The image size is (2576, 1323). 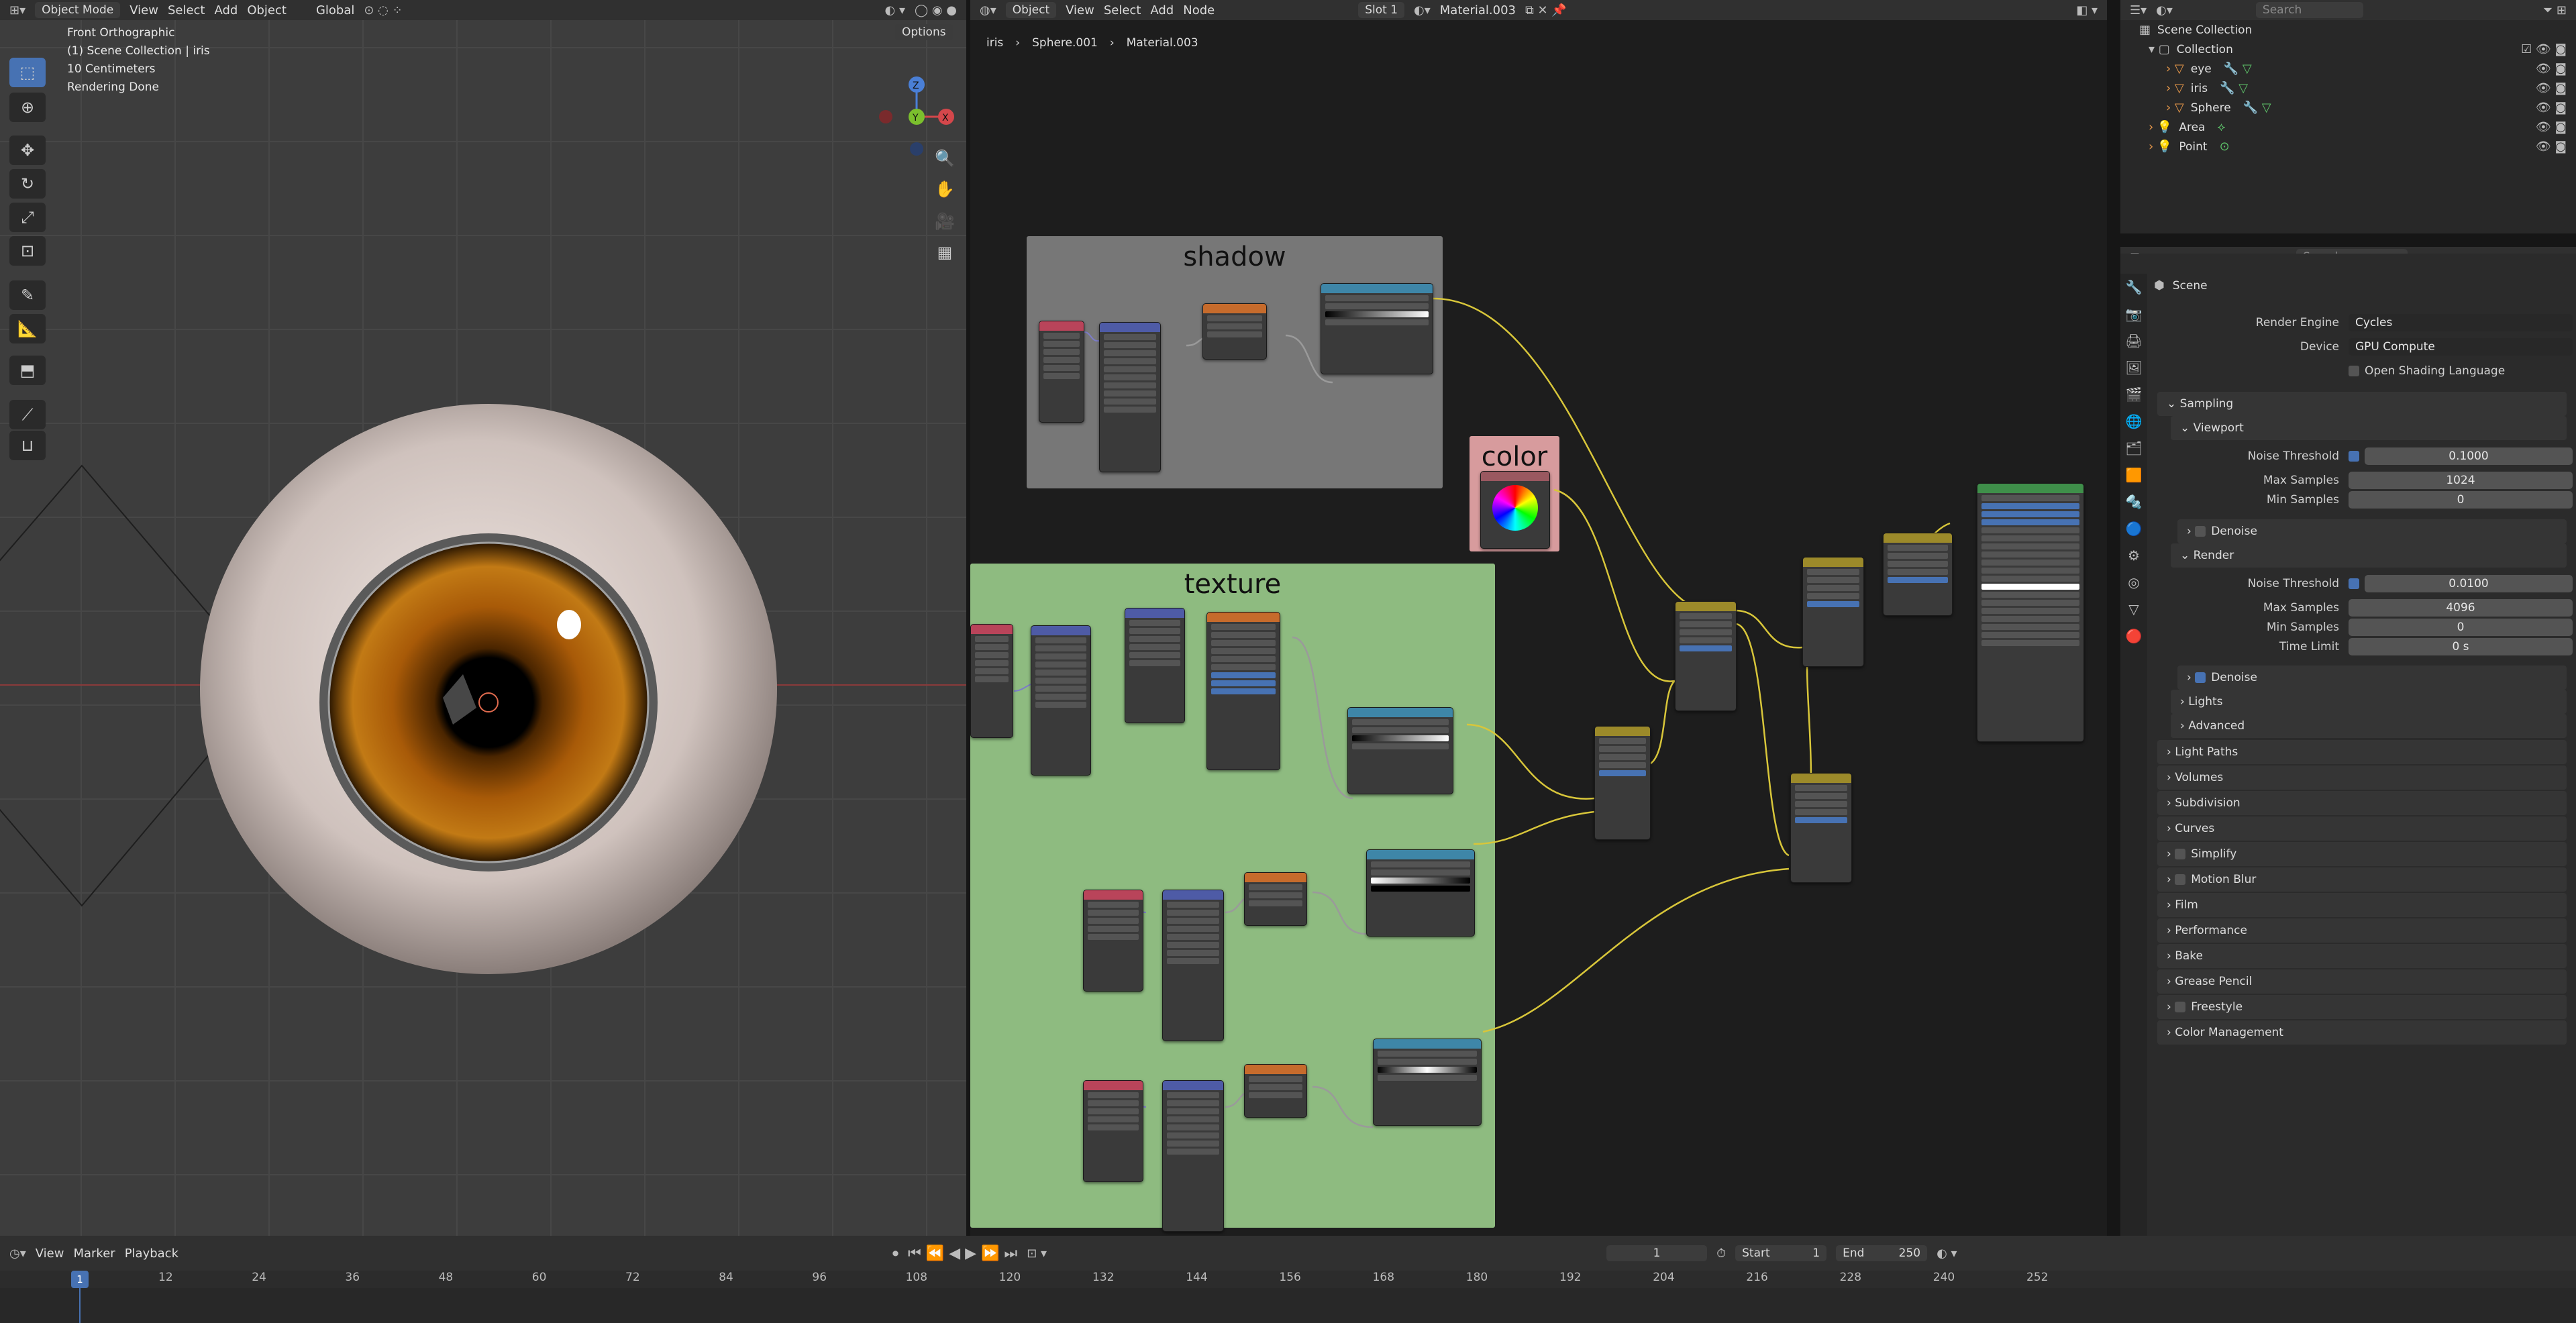 I want to click on outliner-row: ▾ ▢ Collection ☑ 👁 ◙, so click(x=2348, y=49).